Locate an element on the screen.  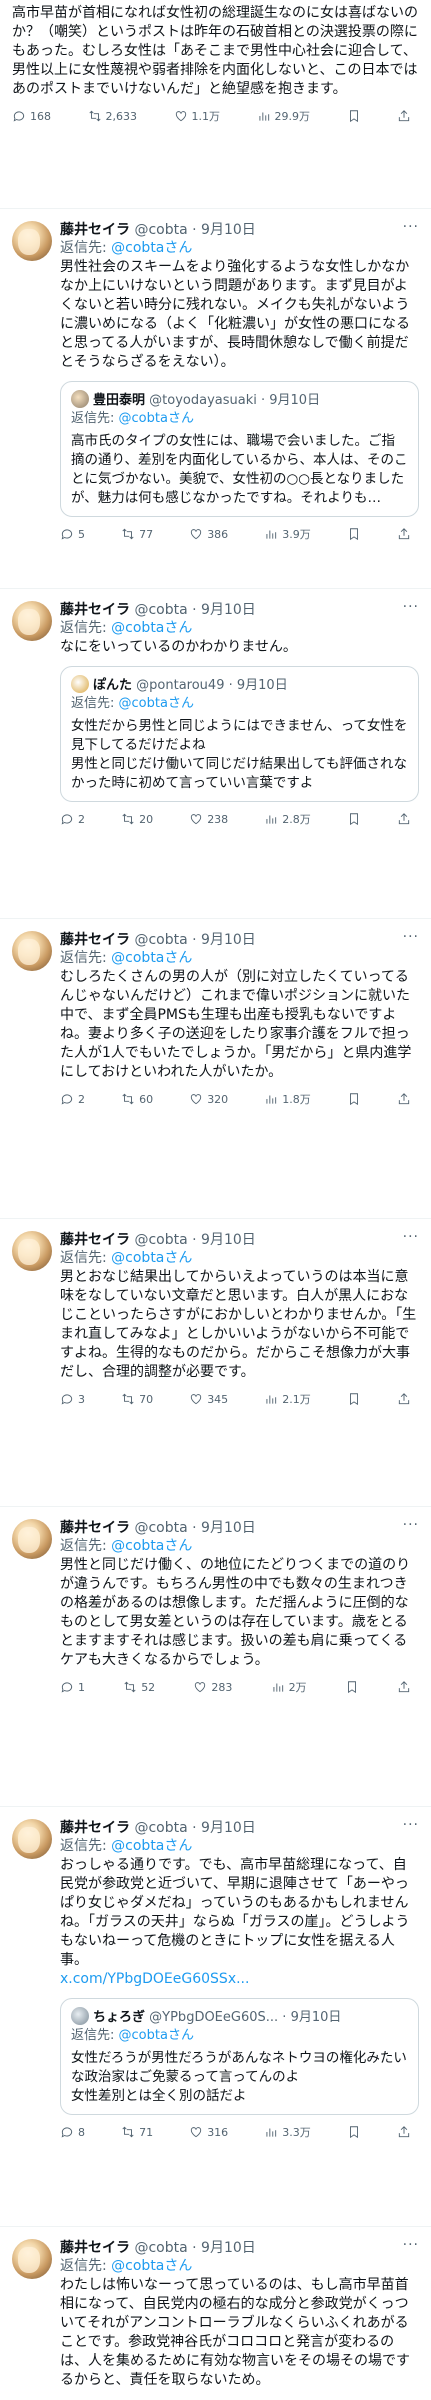
retweet-button: 70 is located at coordinates (137, 1399).